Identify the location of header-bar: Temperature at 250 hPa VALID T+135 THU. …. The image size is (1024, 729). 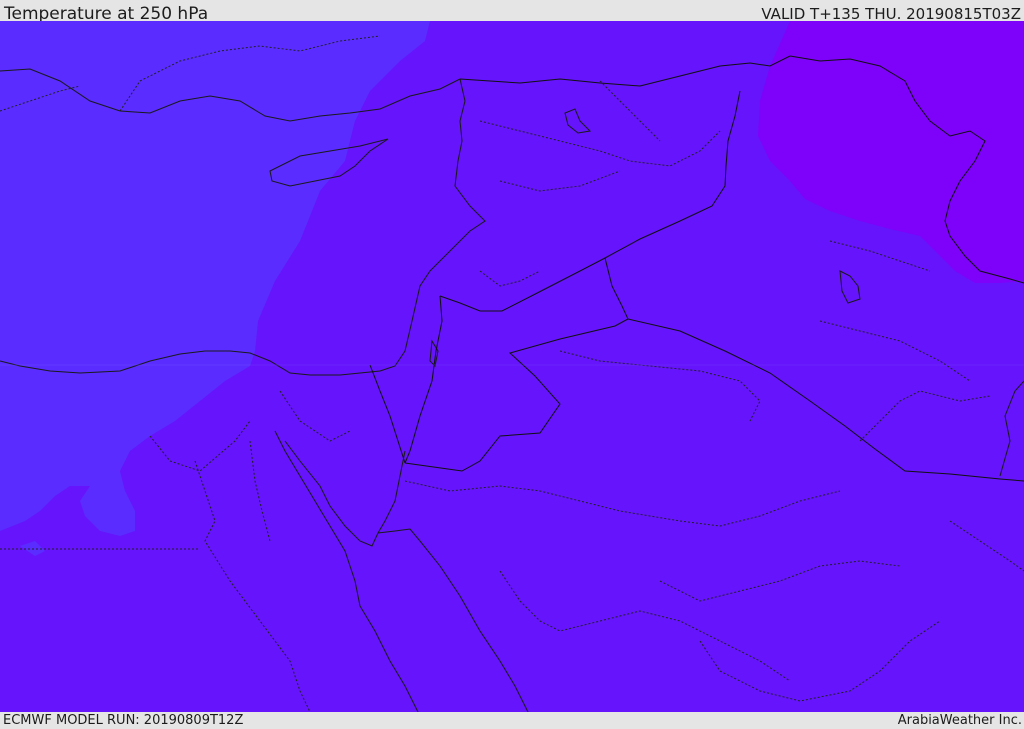
(512, 12).